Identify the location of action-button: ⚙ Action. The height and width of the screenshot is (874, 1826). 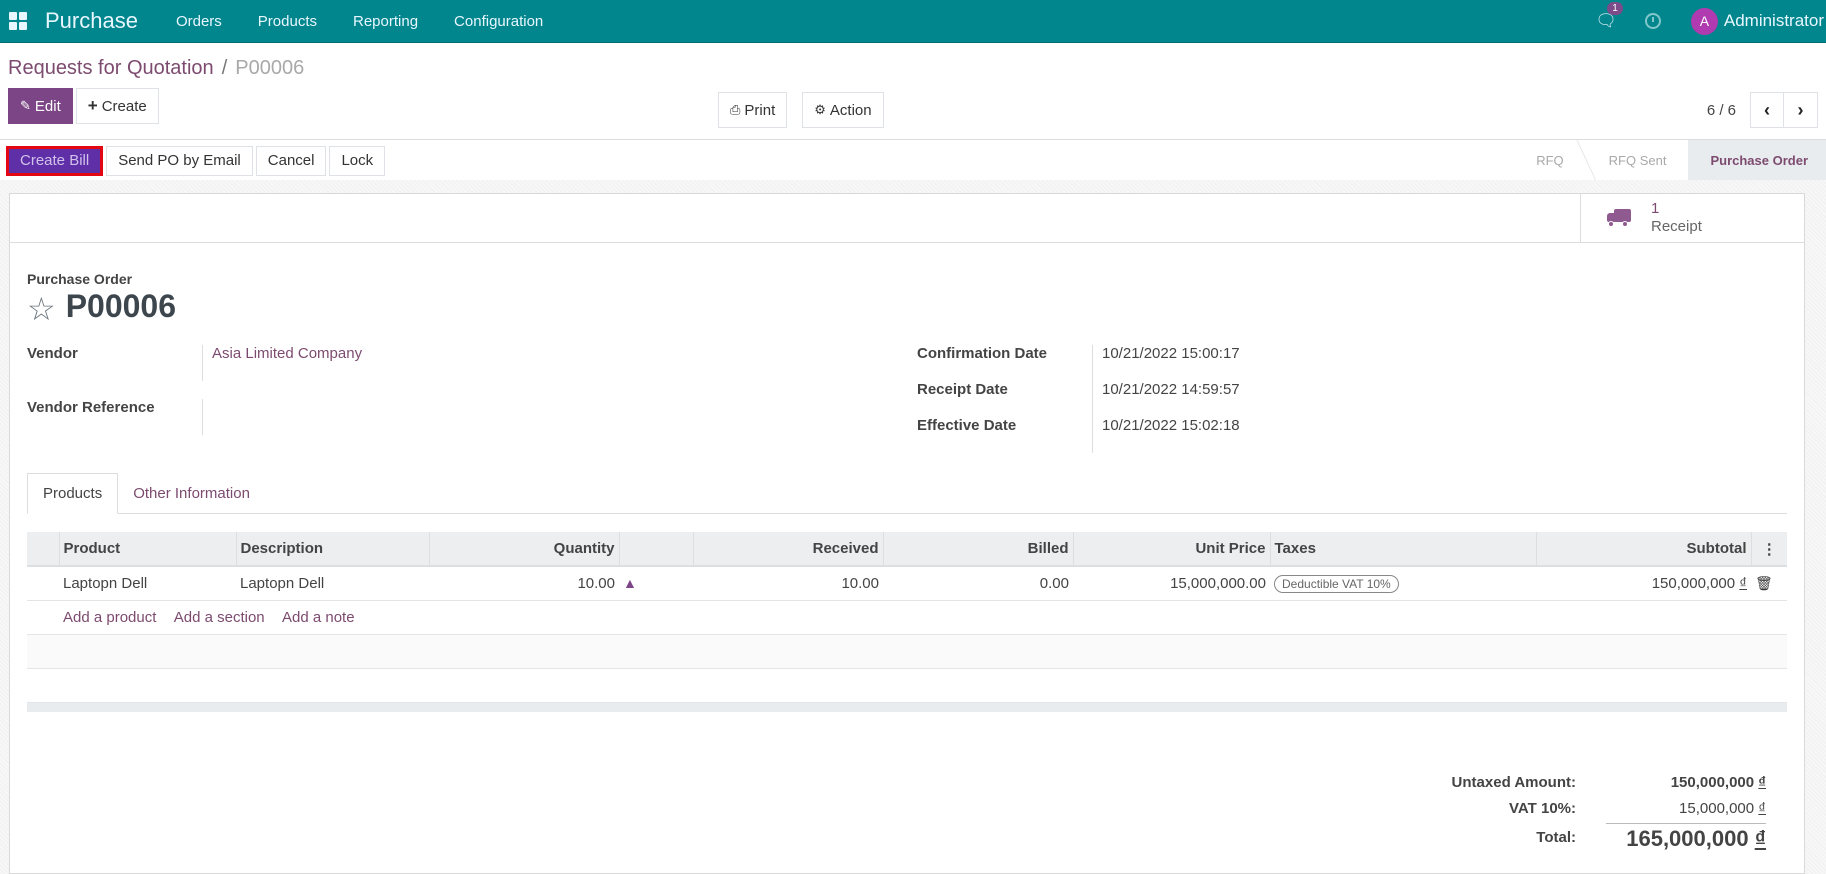
(843, 110).